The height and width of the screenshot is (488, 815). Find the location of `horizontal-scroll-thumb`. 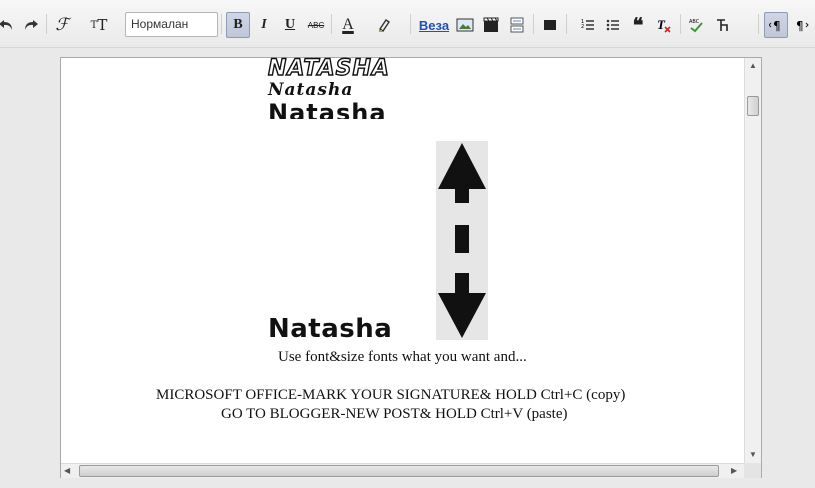

horizontal-scroll-thumb is located at coordinates (399, 471).